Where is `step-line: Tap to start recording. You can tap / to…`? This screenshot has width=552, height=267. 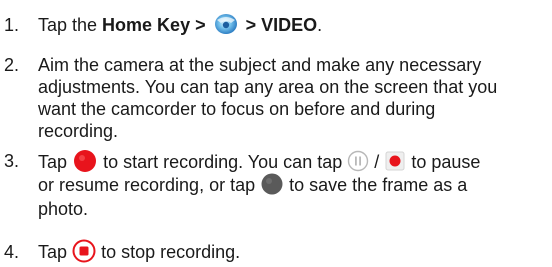
step-line: Tap to start recording. You can tap / to… is located at coordinates (292, 162).